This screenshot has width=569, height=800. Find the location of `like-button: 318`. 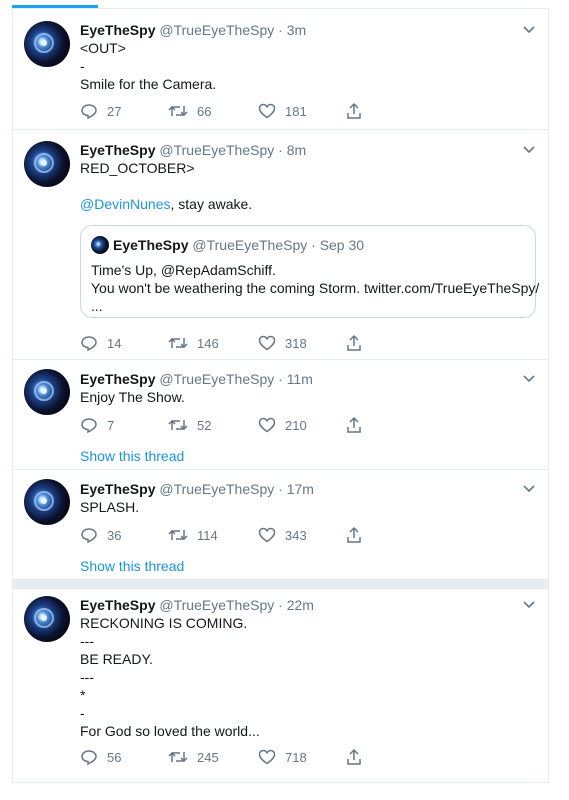

like-button: 318 is located at coordinates (282, 343).